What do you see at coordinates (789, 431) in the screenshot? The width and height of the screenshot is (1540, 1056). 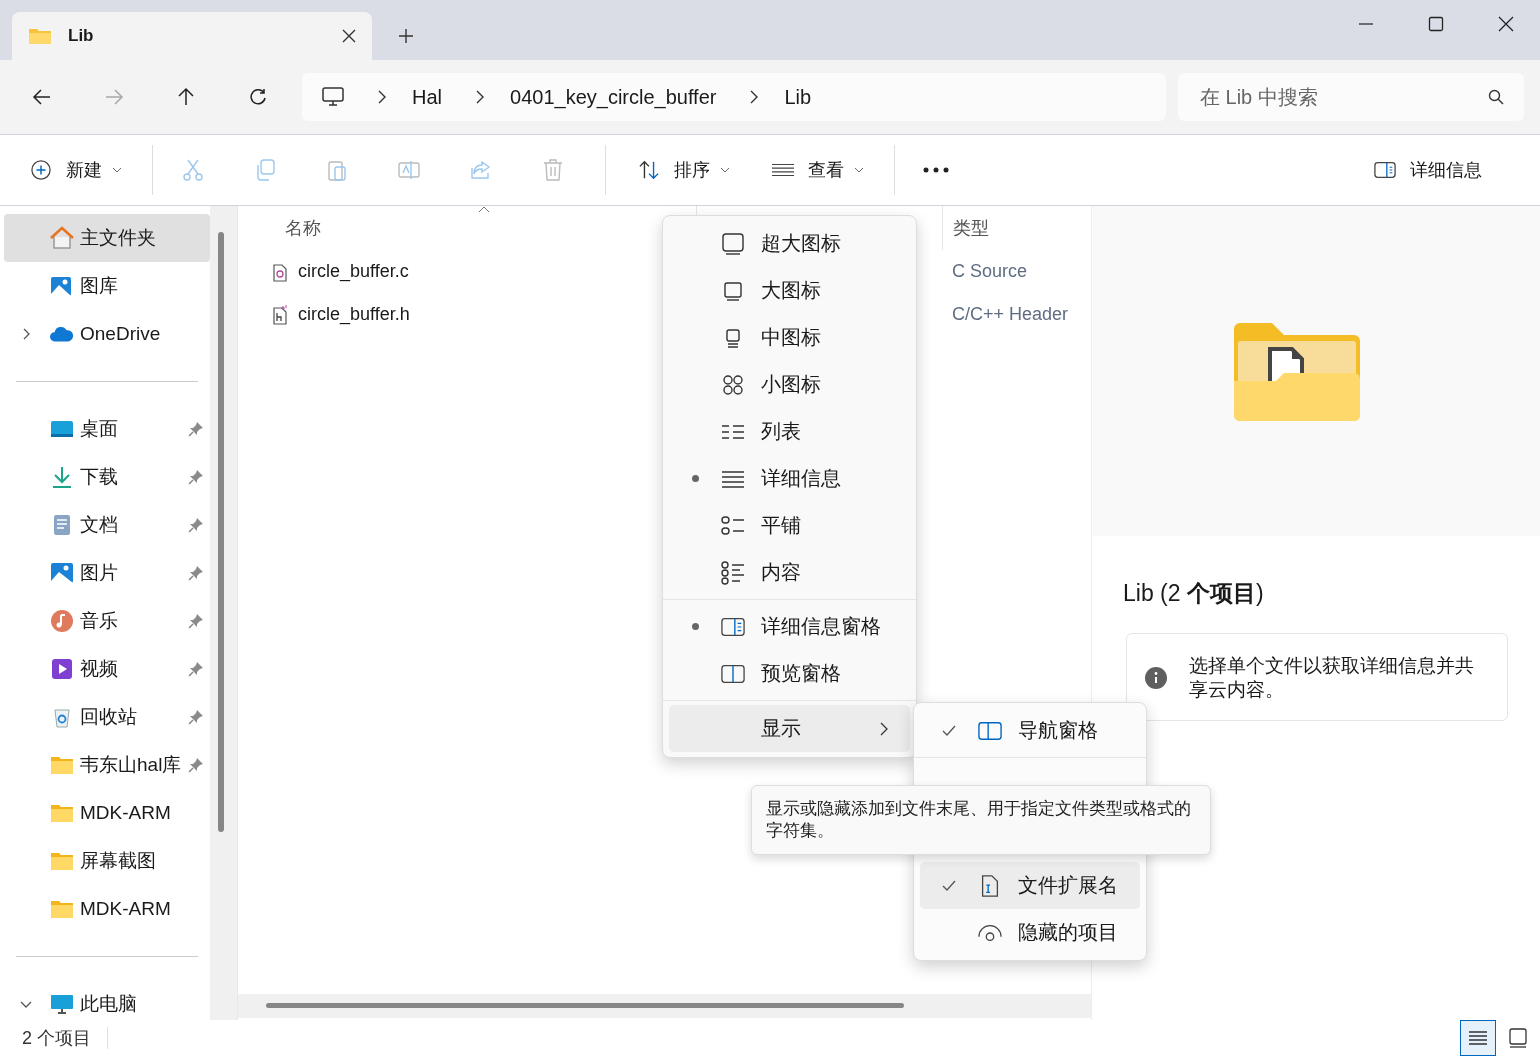 I see `menu-item: 列表` at bounding box center [789, 431].